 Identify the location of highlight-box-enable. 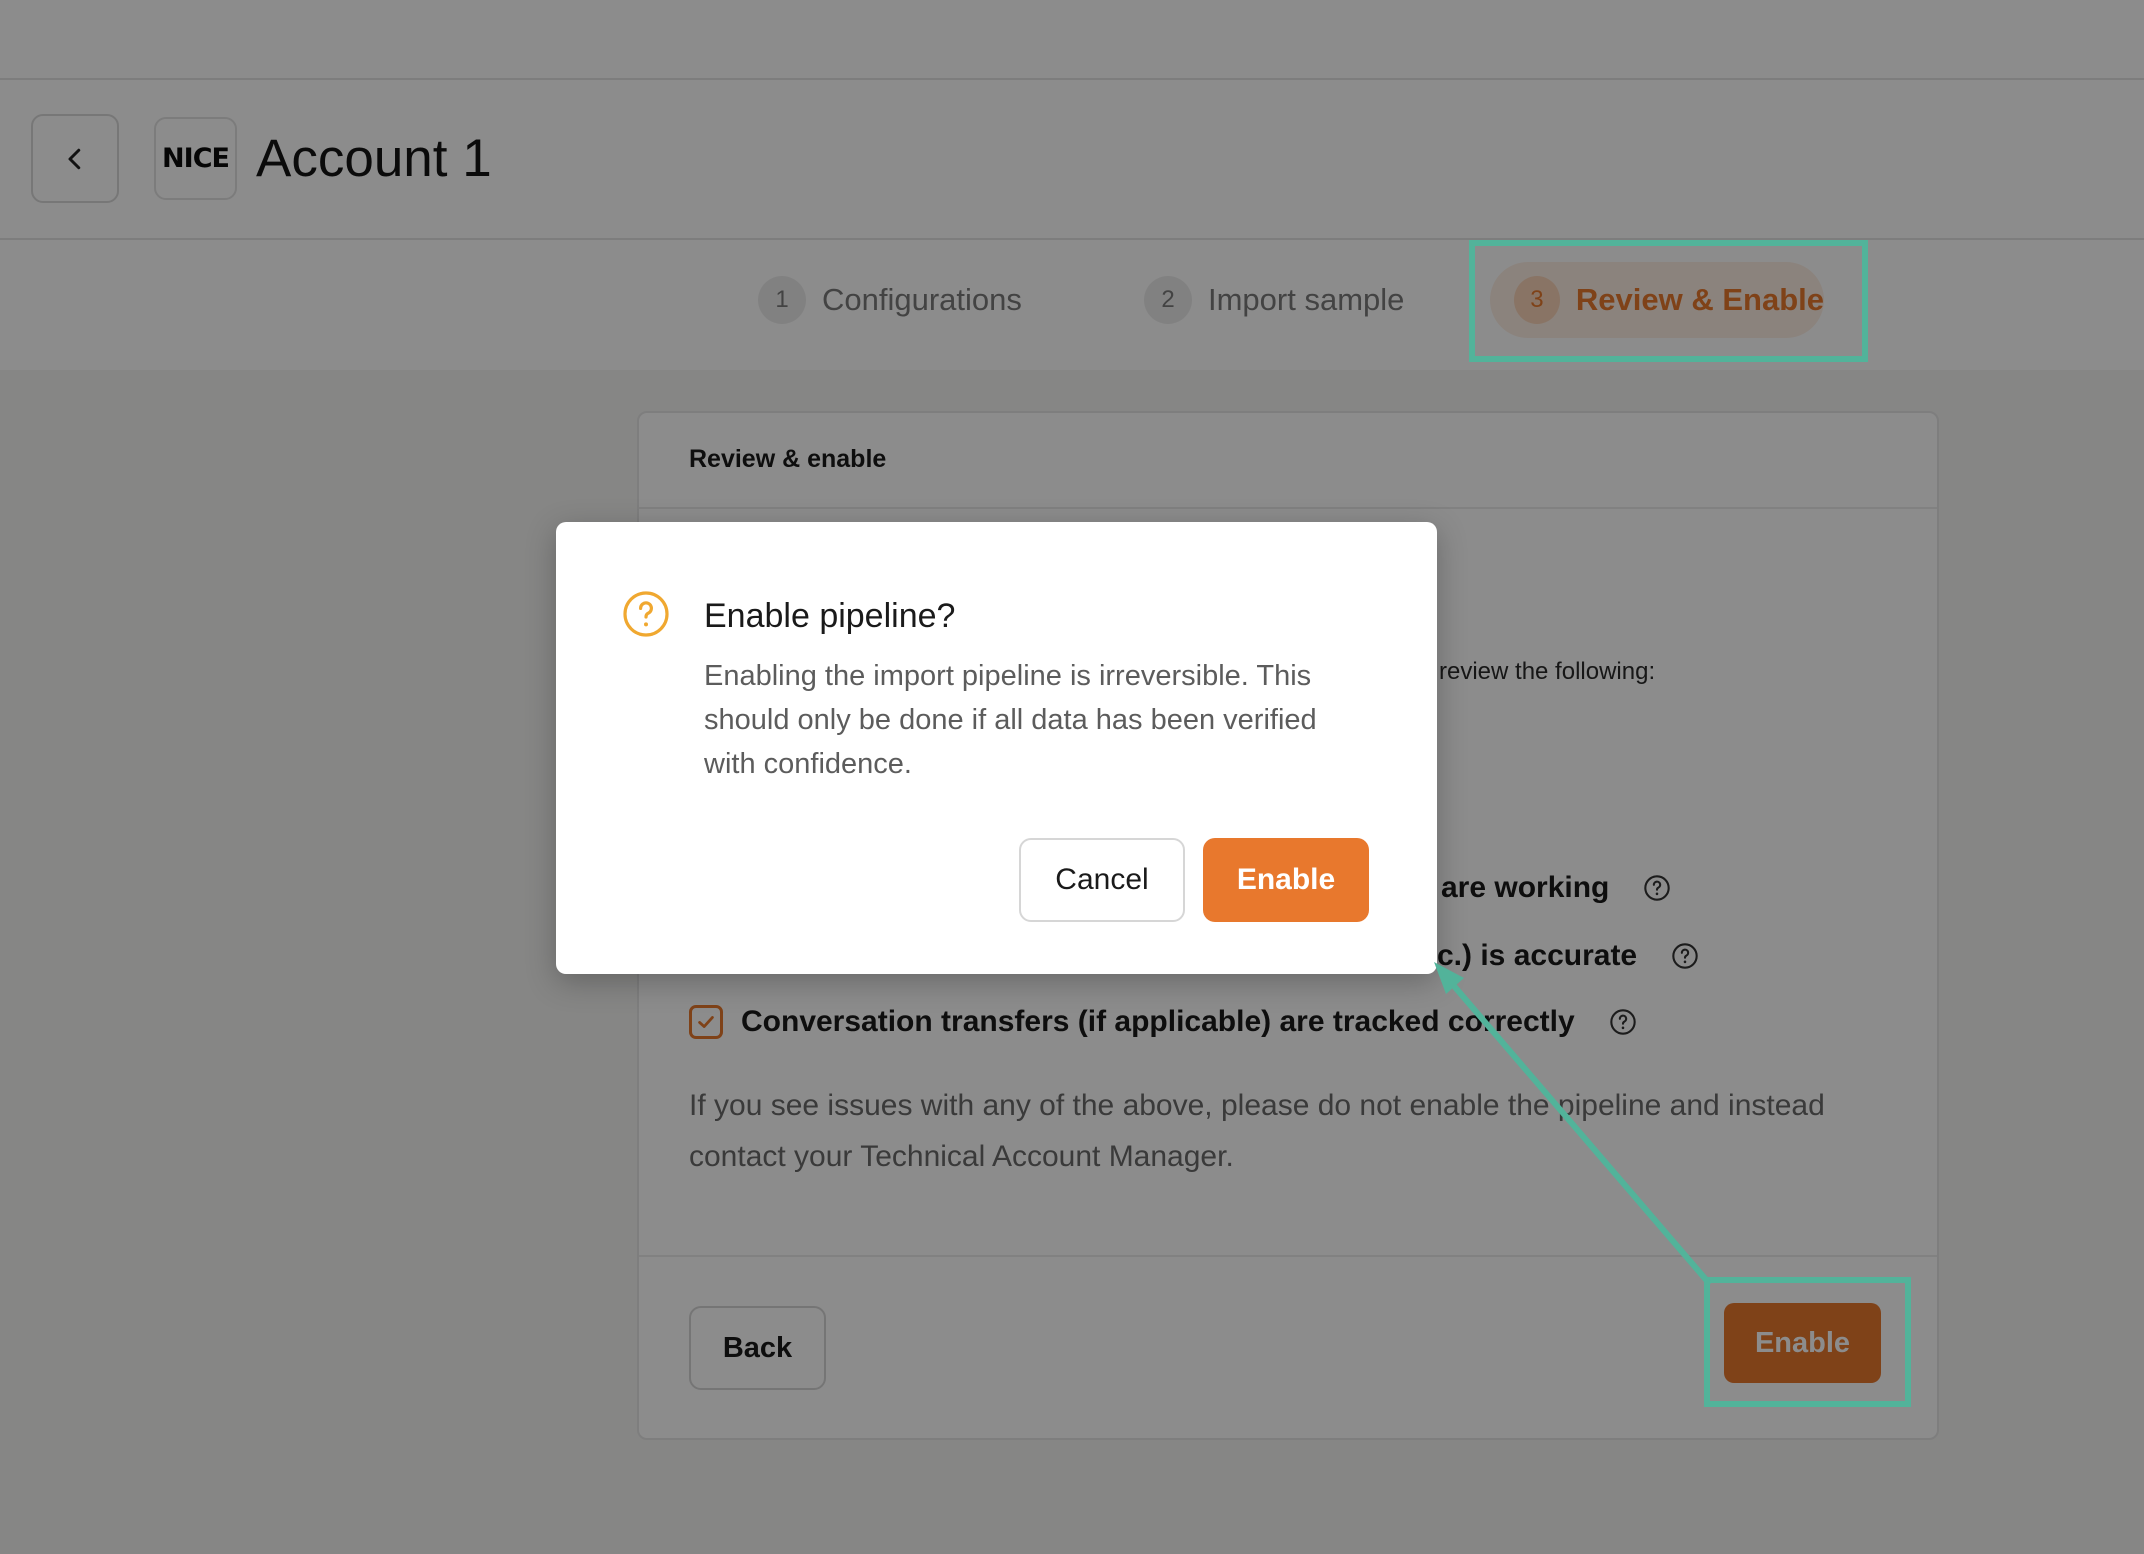
(1807, 1342).